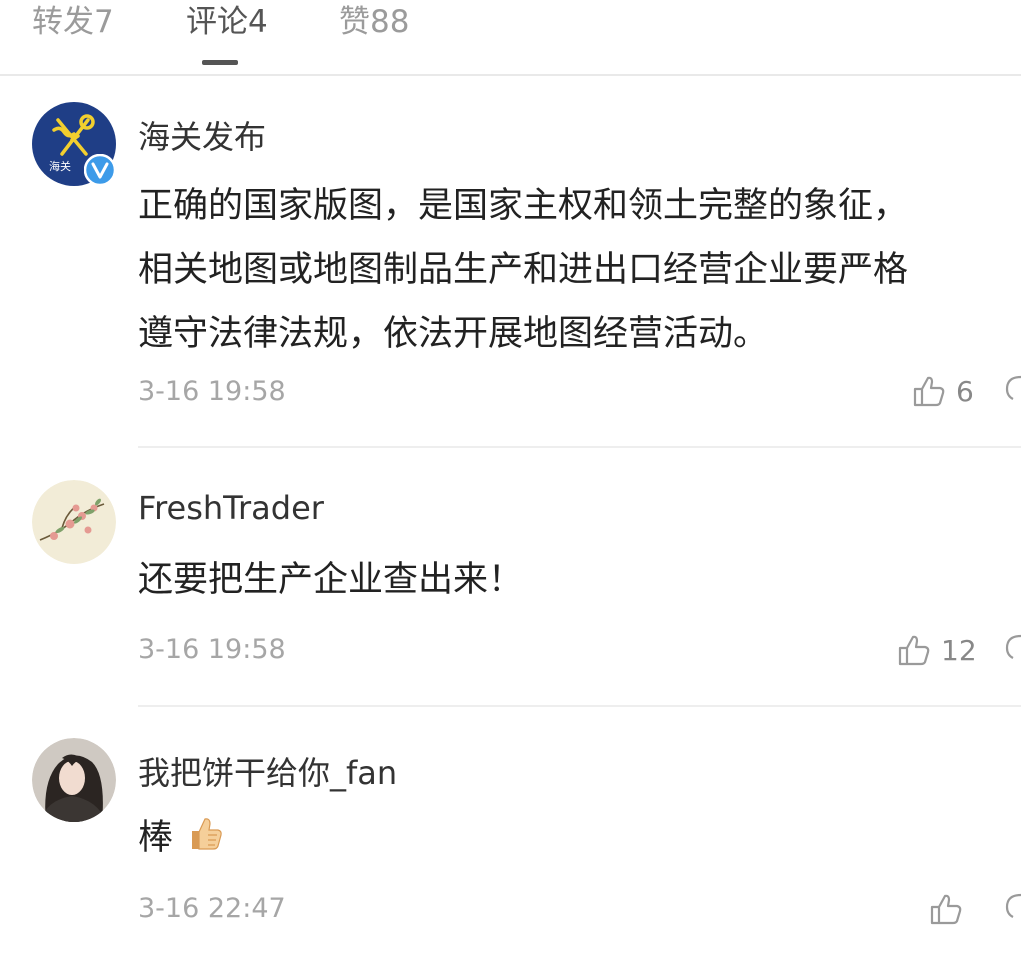 The width and height of the screenshot is (1021, 956). Describe the element at coordinates (267, 771) in the screenshot. I see `comment-username: 我把饼干给你_fan` at that location.